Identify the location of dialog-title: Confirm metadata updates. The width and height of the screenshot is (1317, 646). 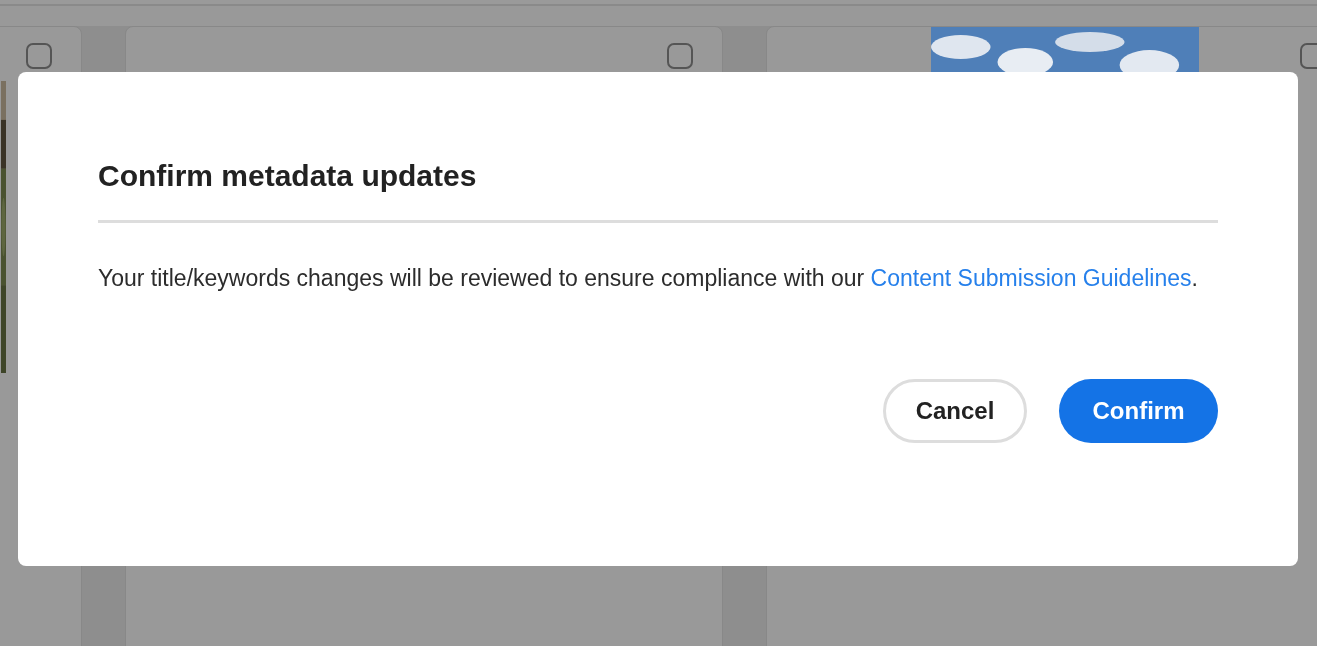
(288, 176).